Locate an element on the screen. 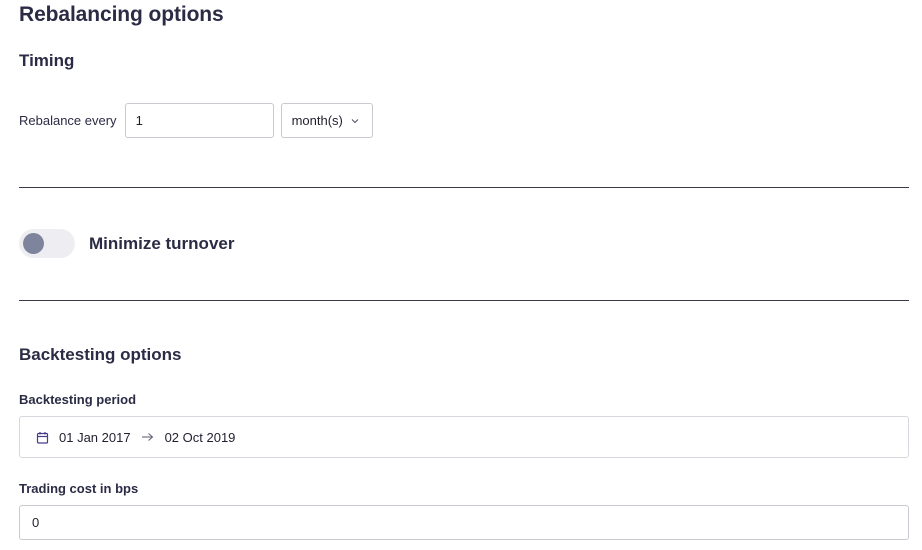  trading-cost-input is located at coordinates (464, 522).